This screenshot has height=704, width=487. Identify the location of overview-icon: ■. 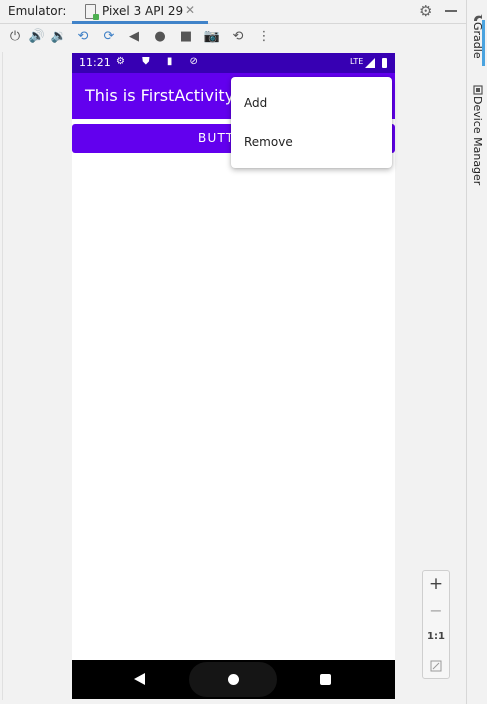
(186, 37).